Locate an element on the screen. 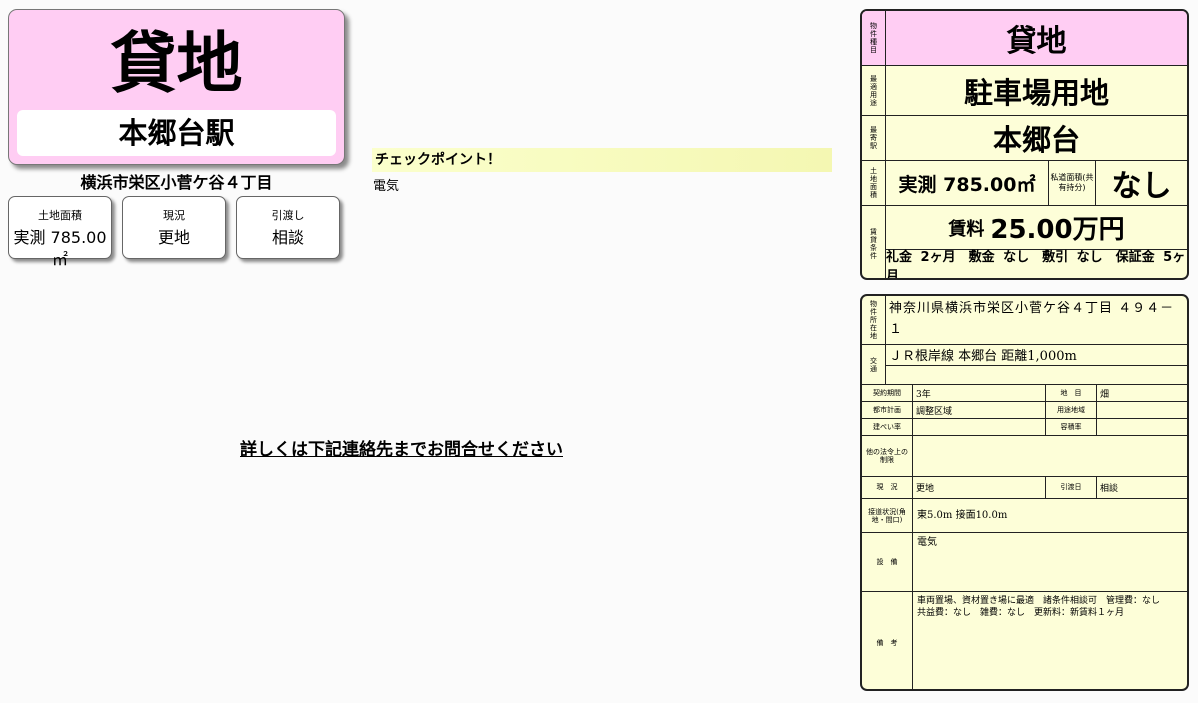 Image resolution: width=1198 pixels, height=703 pixels. type-value: 貸地 is located at coordinates (1036, 41).